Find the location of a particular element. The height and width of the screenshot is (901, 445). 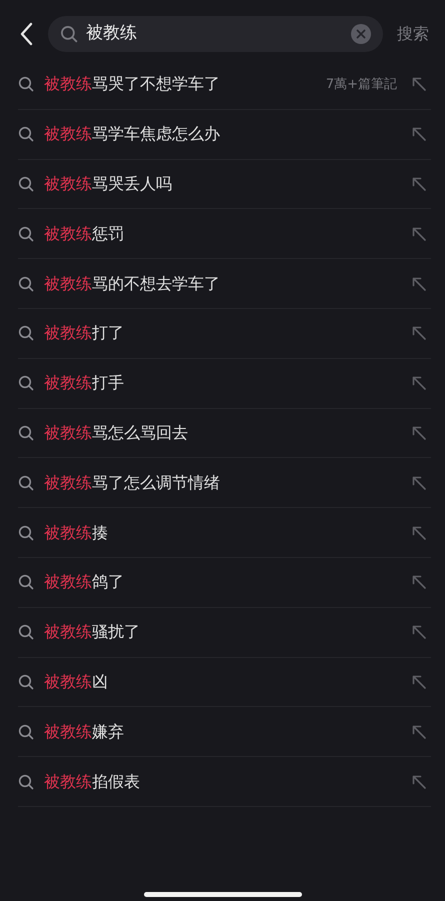

suggestion-text: 被教练掐假表 is located at coordinates (222, 782).